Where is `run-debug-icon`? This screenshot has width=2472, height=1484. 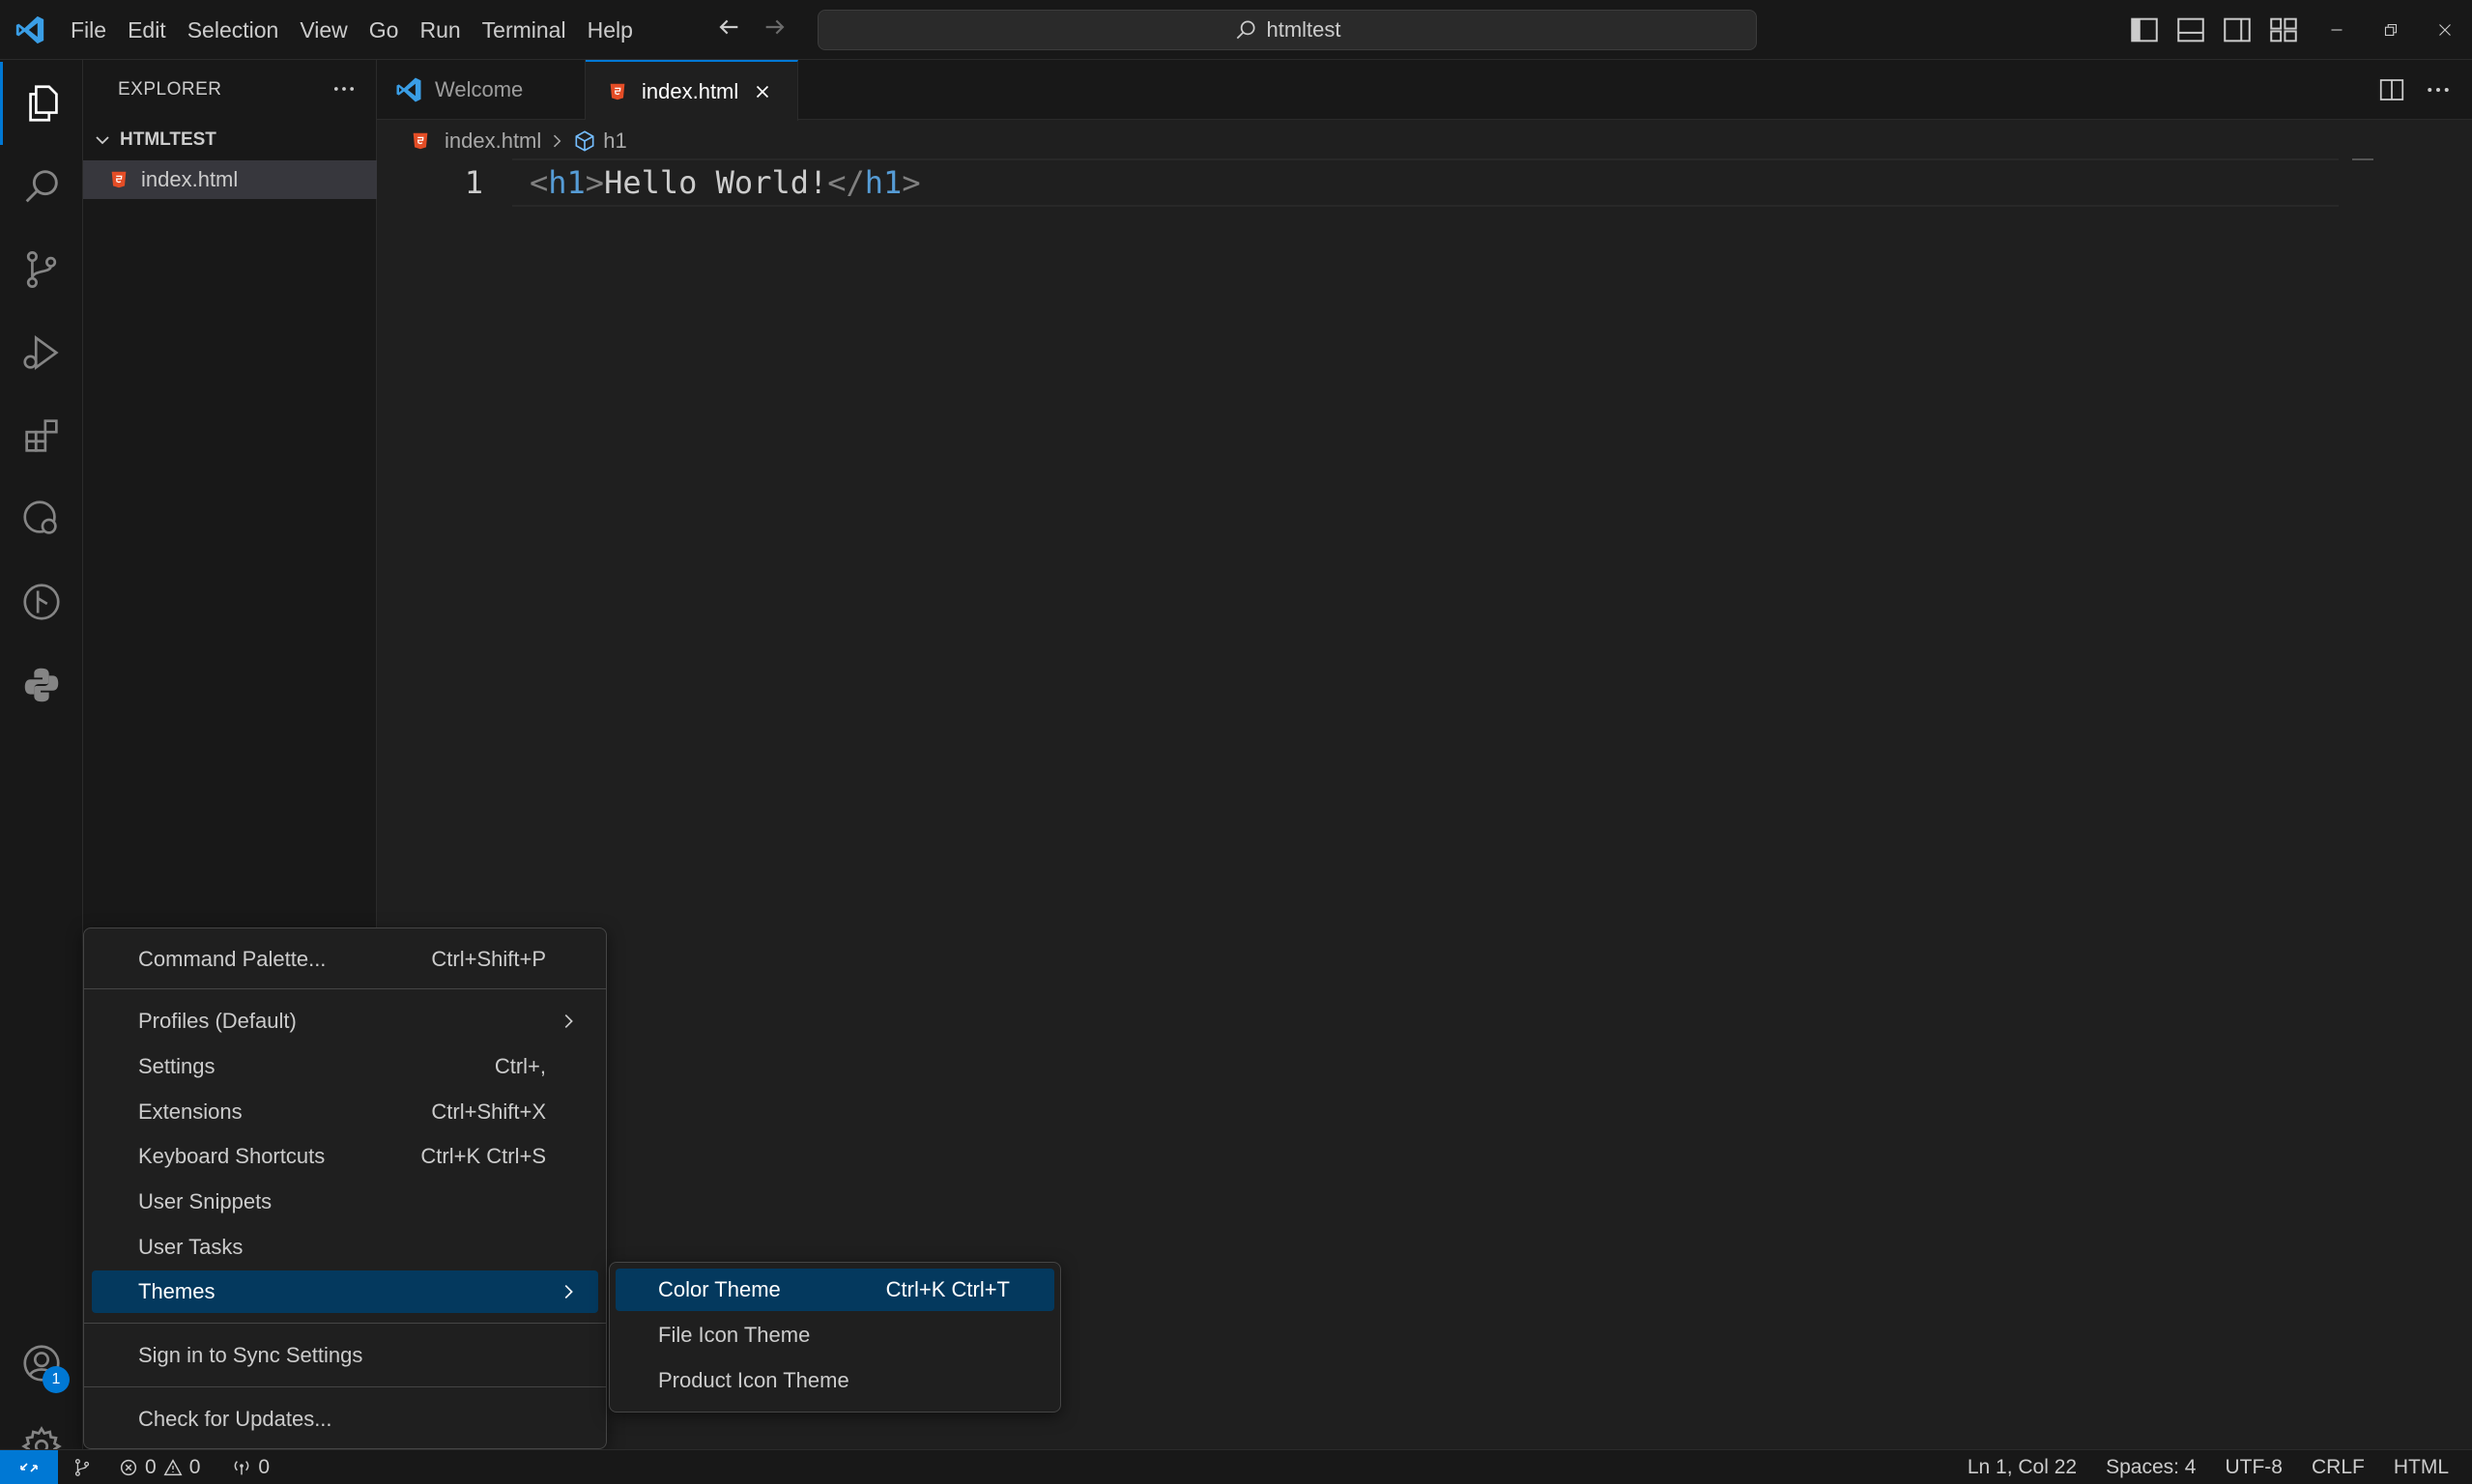
run-debug-icon is located at coordinates (41, 352).